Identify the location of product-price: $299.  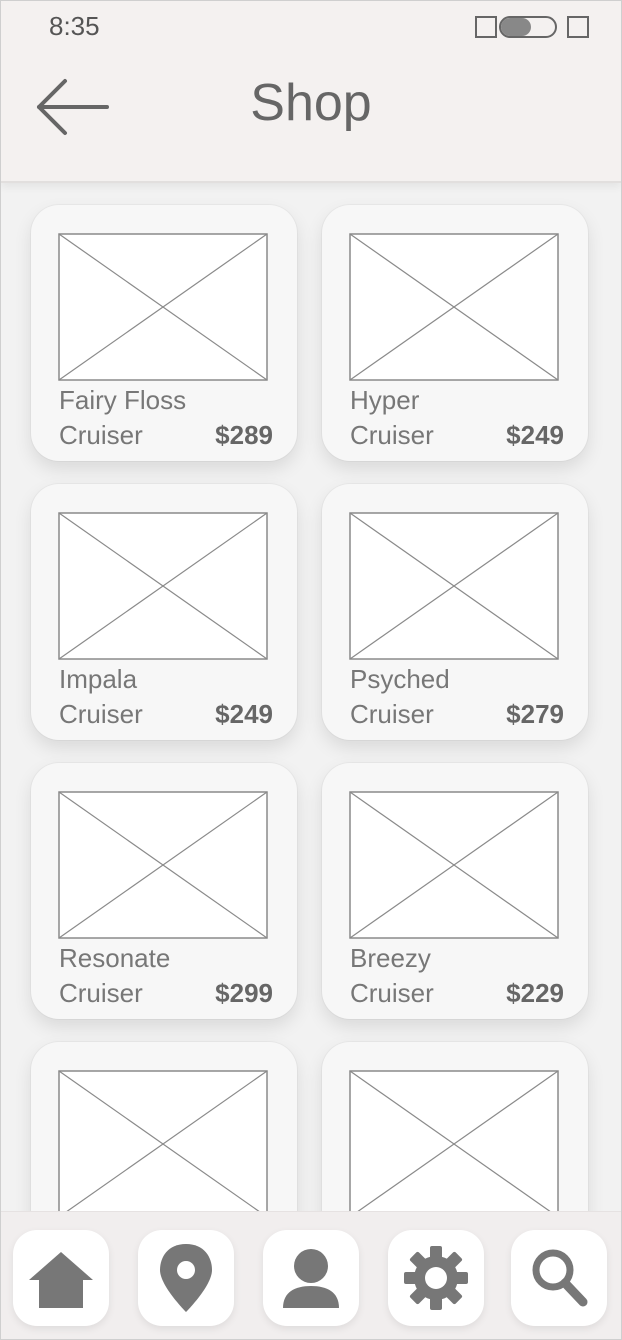
(244, 993).